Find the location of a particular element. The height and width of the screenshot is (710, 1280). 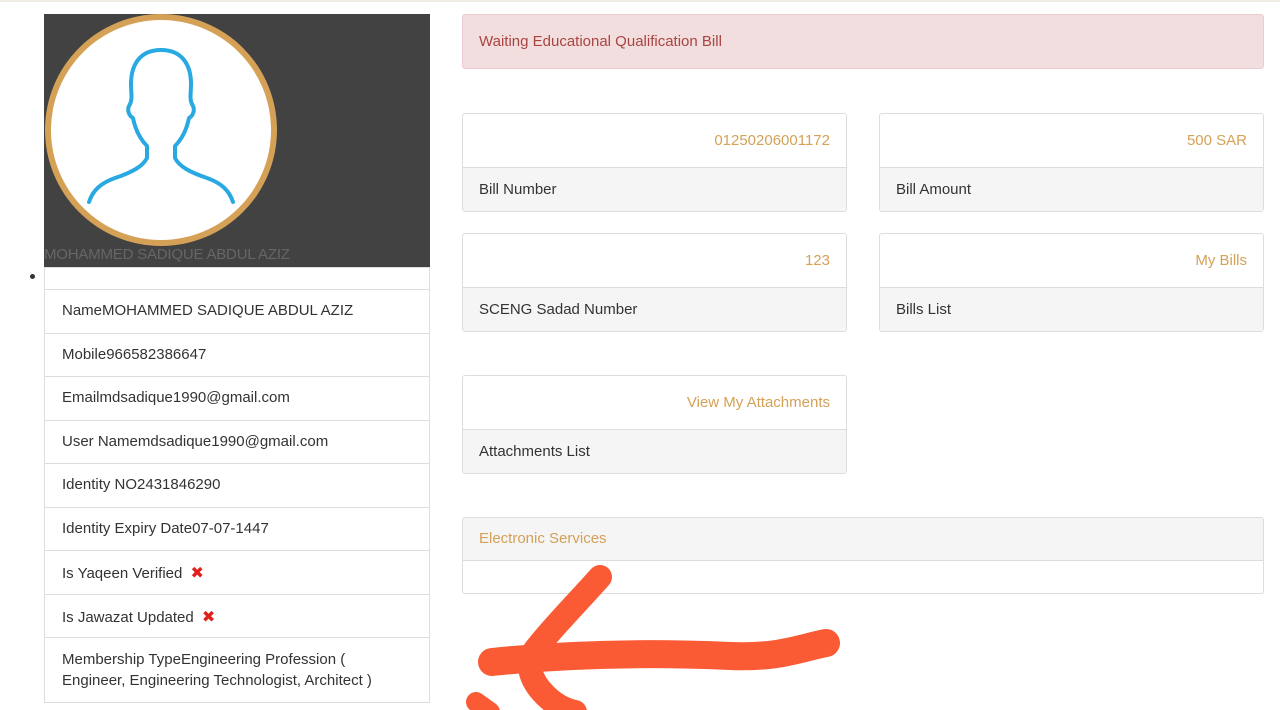

status-alert: Waiting Educational Qualification Bill is located at coordinates (863, 41).